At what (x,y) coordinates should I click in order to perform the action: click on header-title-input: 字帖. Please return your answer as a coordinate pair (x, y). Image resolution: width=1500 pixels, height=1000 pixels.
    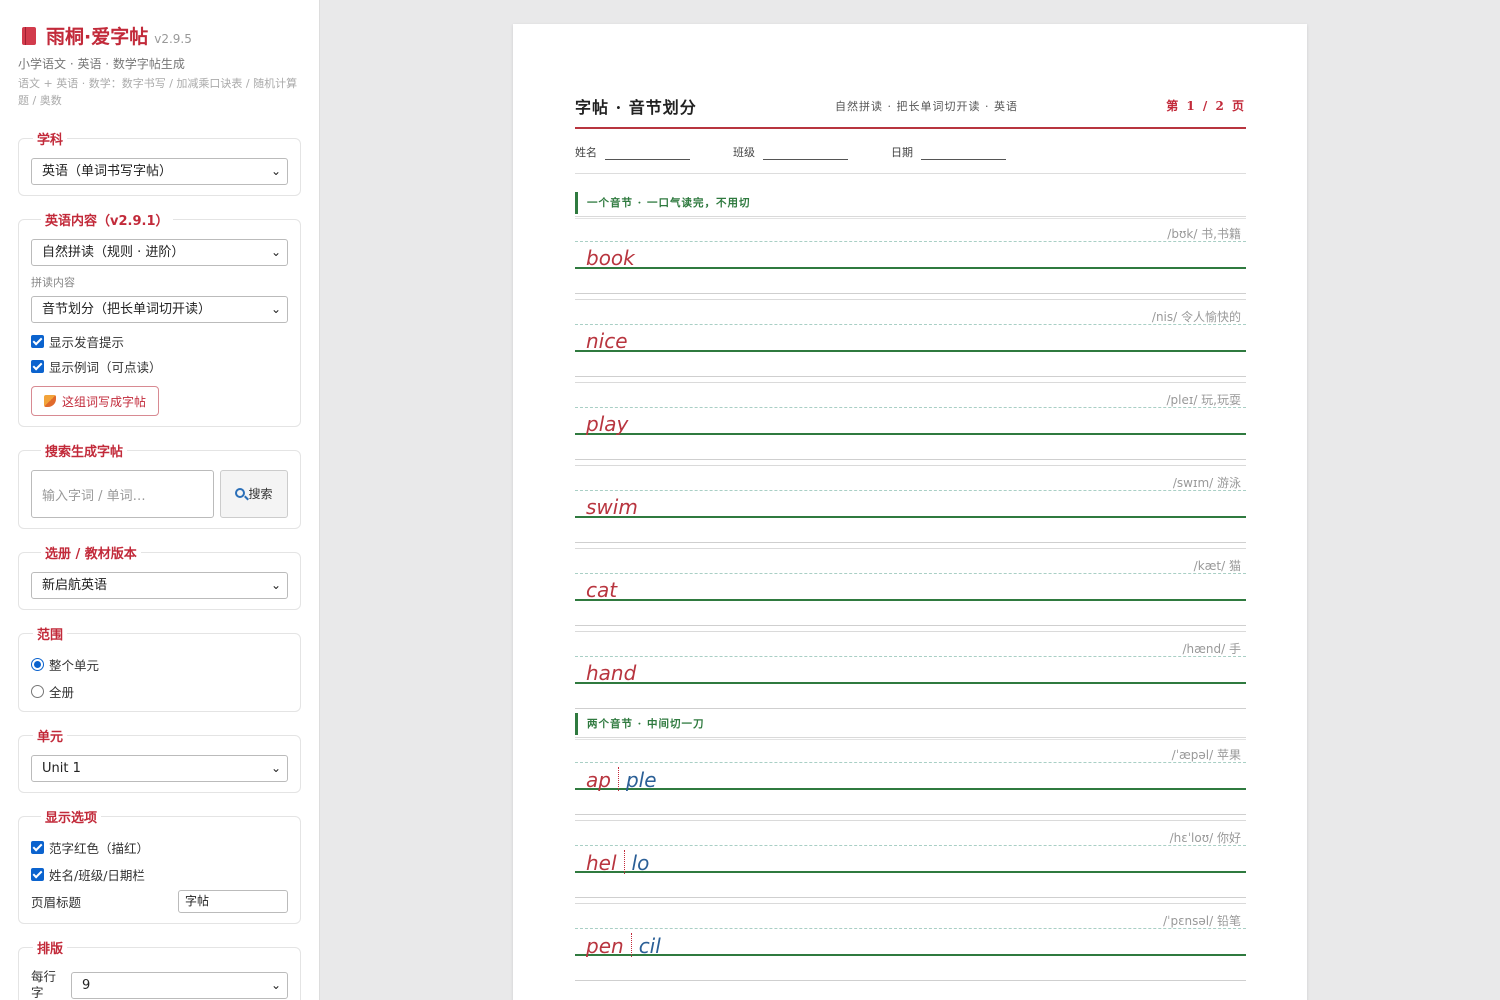
    Looking at the image, I should click on (233, 901).